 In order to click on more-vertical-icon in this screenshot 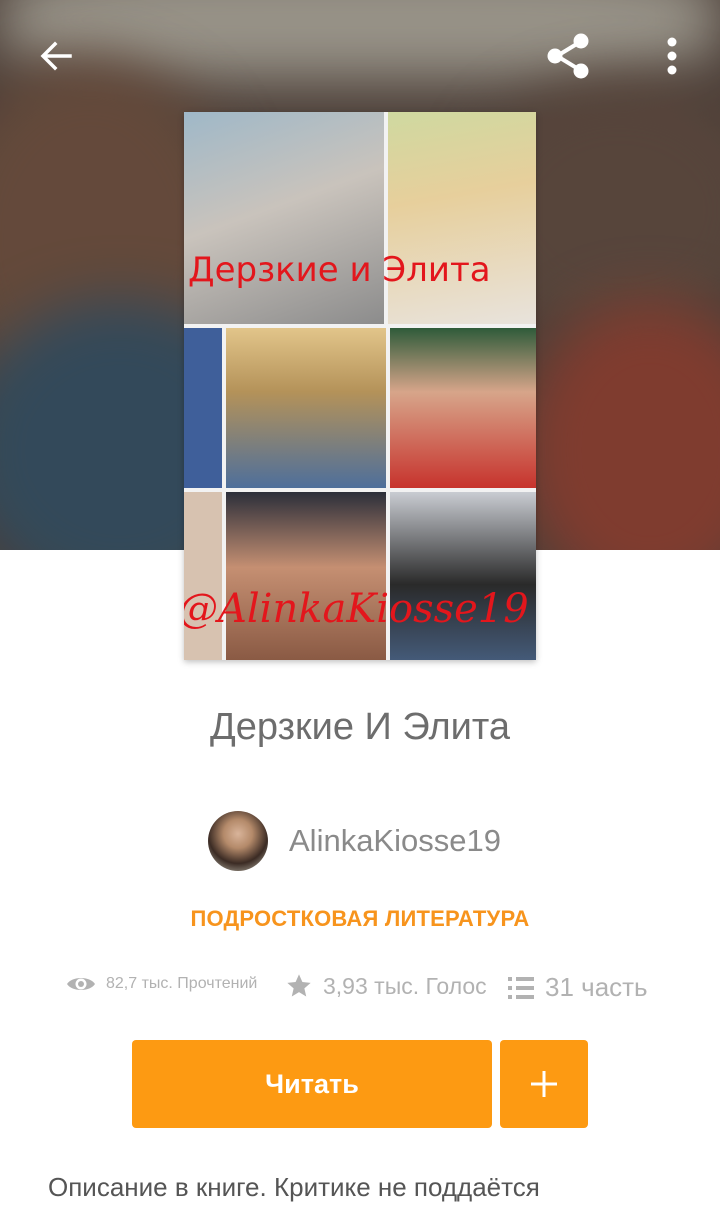, I will do `click(672, 56)`.